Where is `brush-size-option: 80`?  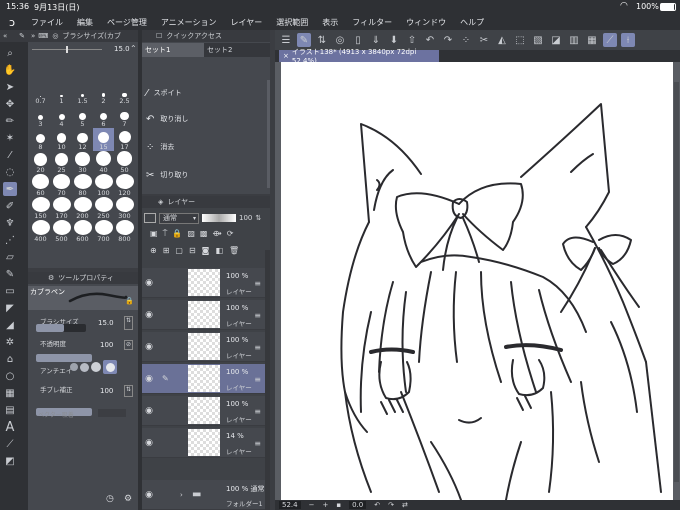
brush-size-option: 80 is located at coordinates (82, 185).